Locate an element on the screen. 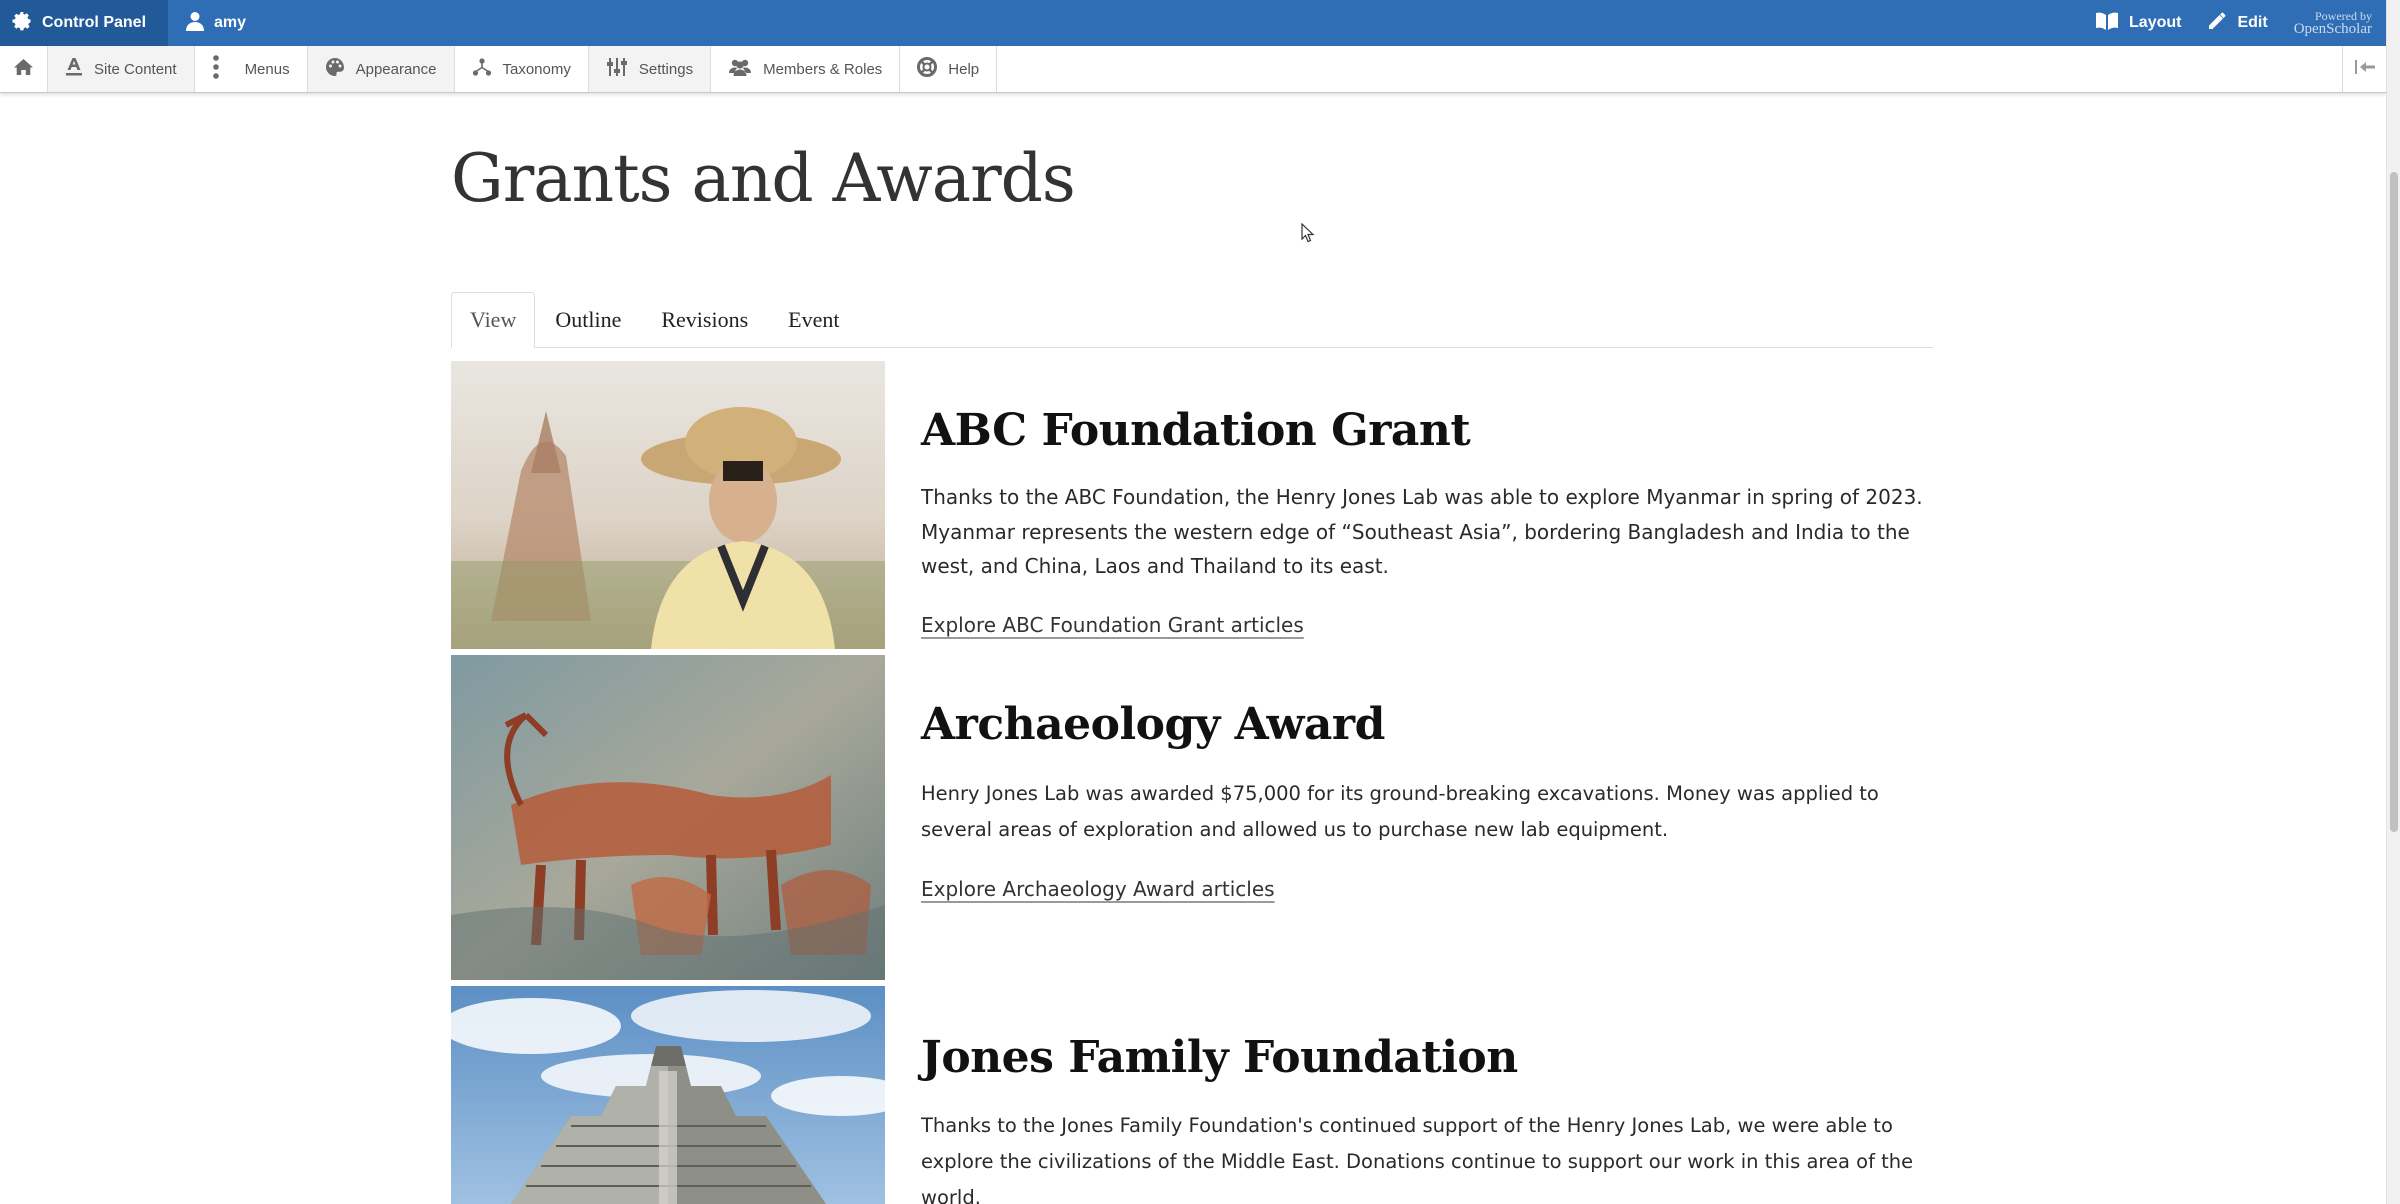 The image size is (2400, 1204). tab-revisions: Revisions is located at coordinates (704, 319).